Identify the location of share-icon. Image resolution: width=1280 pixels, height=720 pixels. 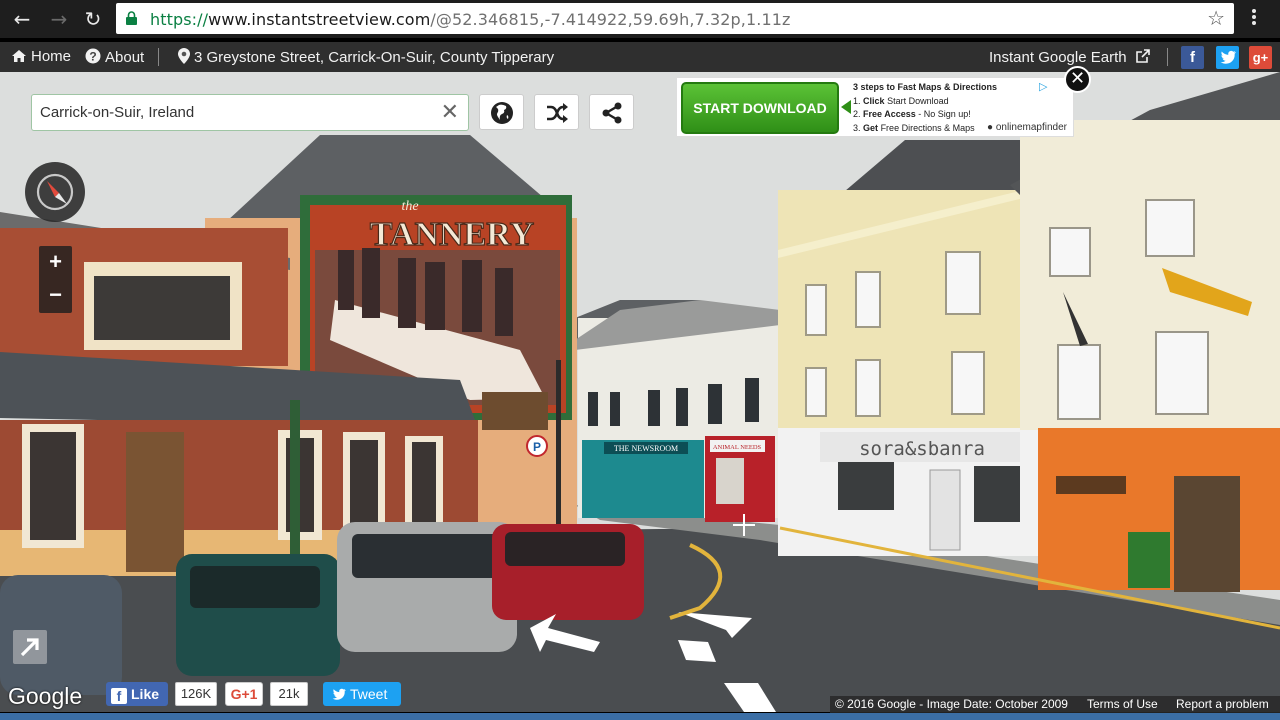
(612, 113).